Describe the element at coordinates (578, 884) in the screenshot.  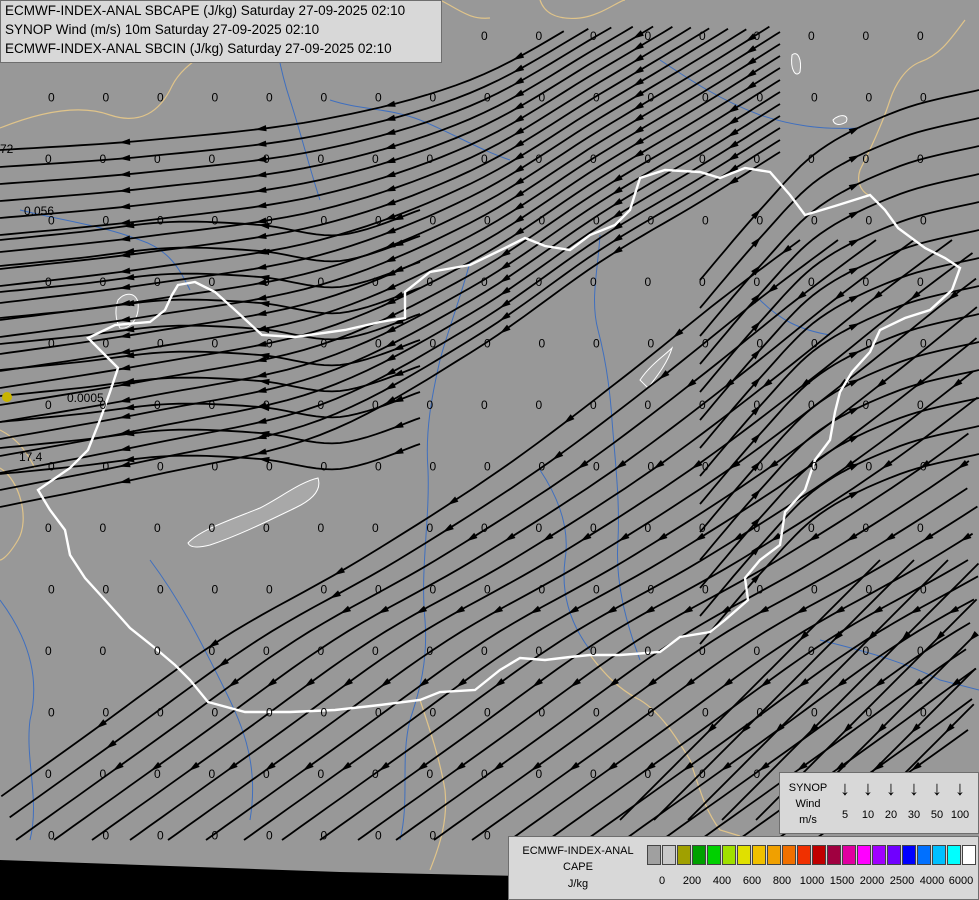
I see `cape-legend-sub2: J/kg` at that location.